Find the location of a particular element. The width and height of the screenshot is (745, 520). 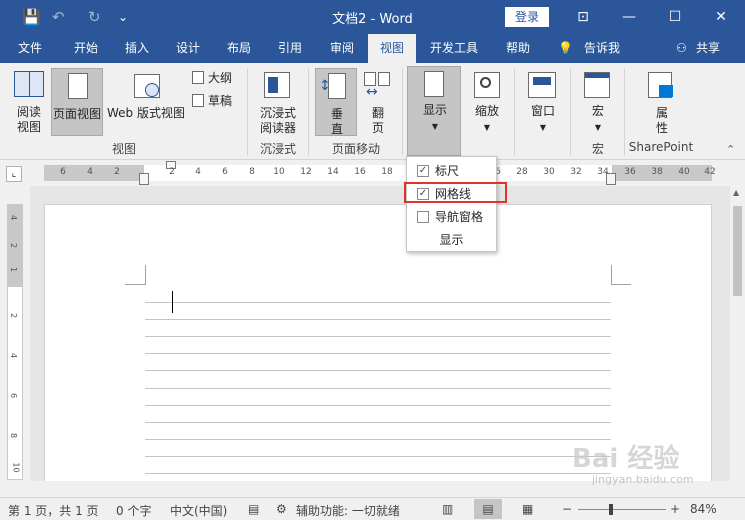

ruler-number: 16 is located at coordinates (360, 172).